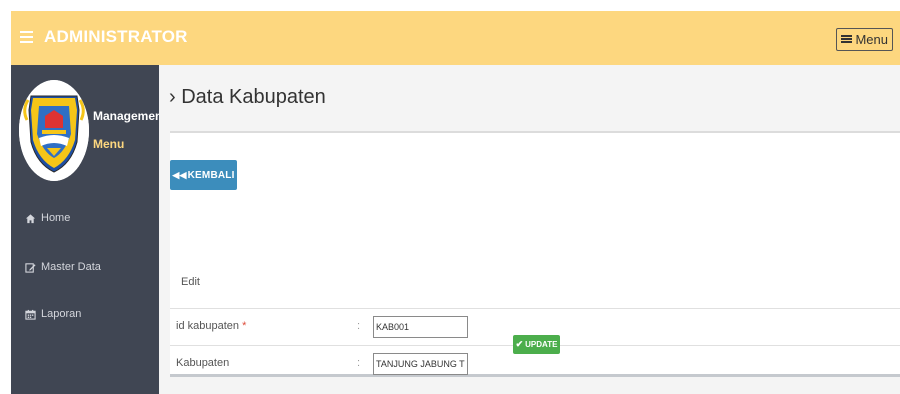 This screenshot has height=394, width=900. I want to click on field-label: id kabupaten *, so click(211, 326).